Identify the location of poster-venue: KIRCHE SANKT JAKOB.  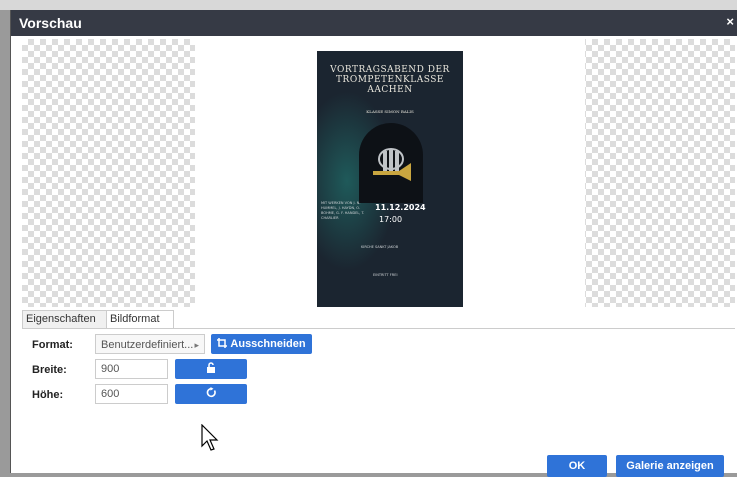
(380, 247).